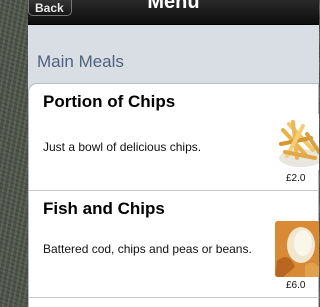  I want to click on navigation-bar: Back Menu, so click(173, 12).